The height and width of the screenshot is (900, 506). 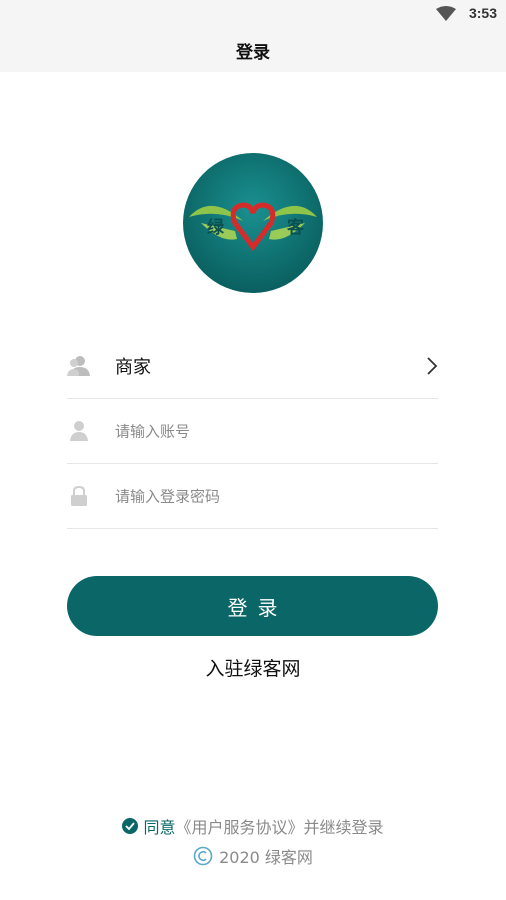 What do you see at coordinates (130, 826) in the screenshot?
I see `check-circle-icon` at bounding box center [130, 826].